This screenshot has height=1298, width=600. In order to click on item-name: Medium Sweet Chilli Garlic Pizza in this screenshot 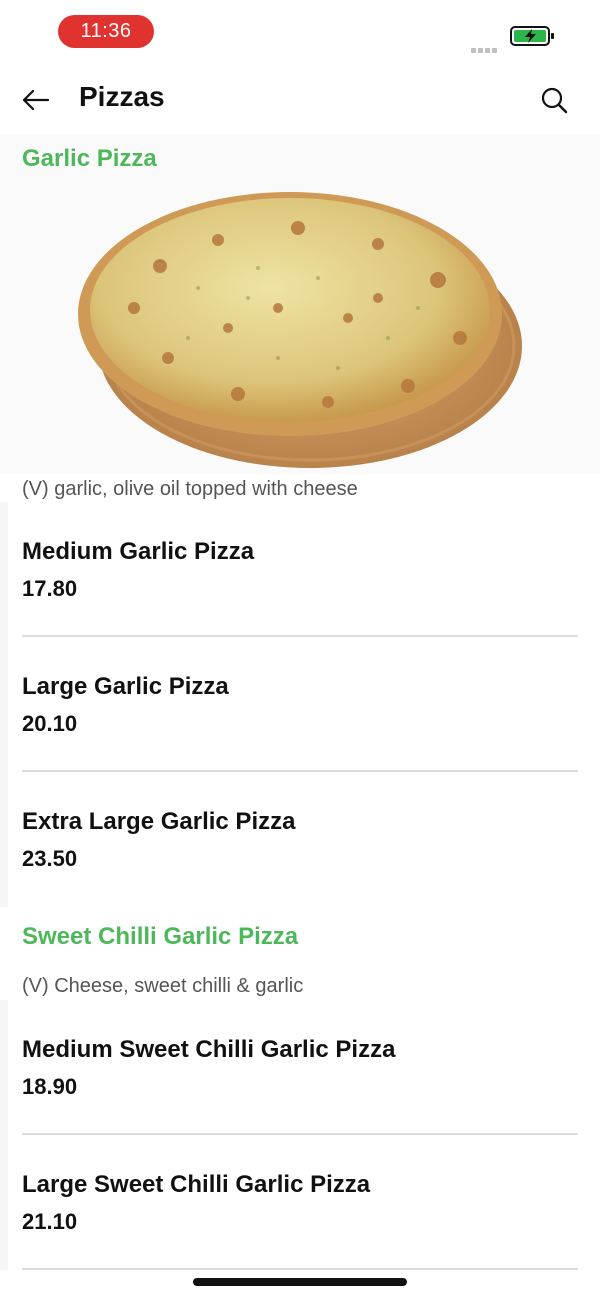, I will do `click(209, 1049)`.